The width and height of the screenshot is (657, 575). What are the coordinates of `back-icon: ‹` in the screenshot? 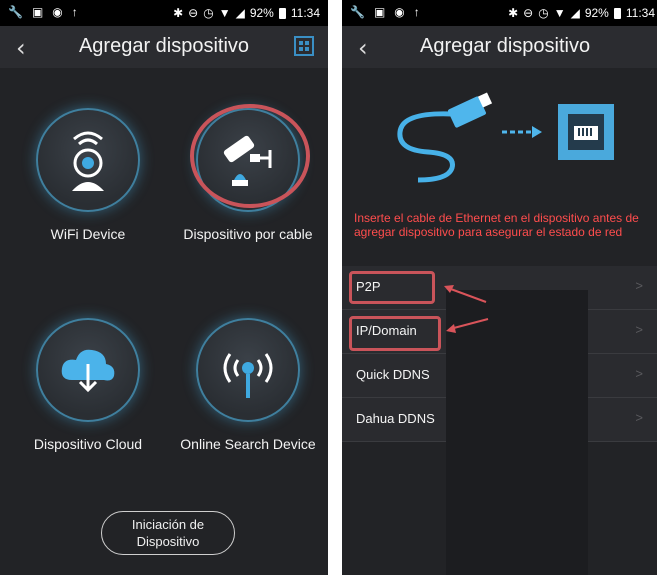 It's located at (363, 48).